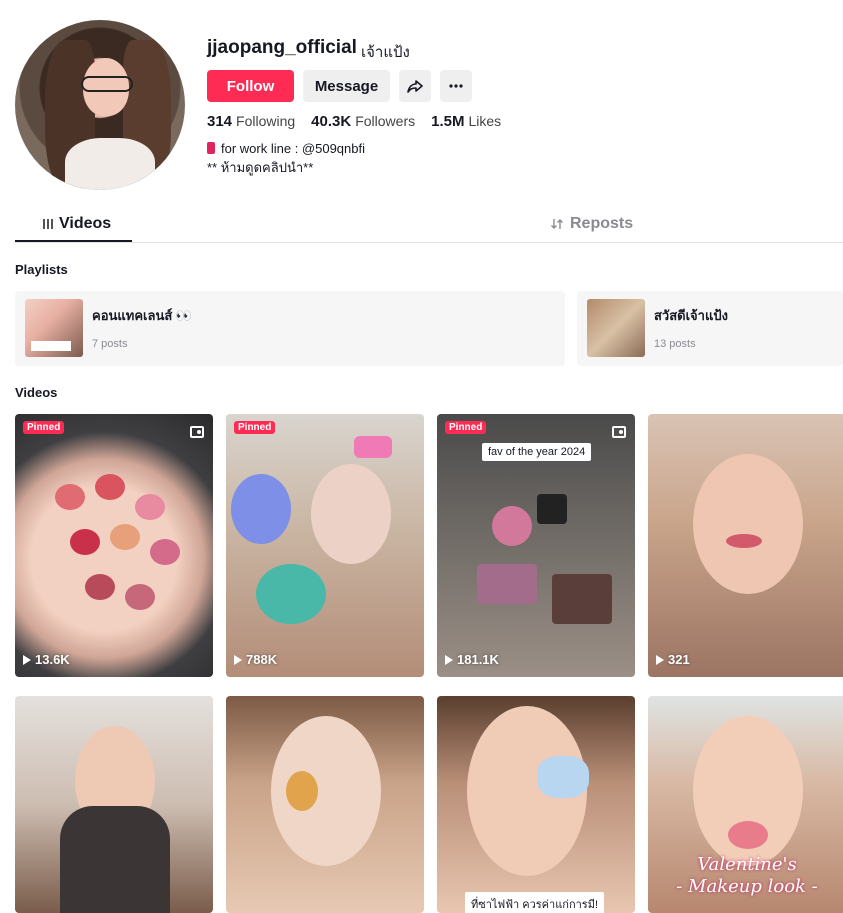 This screenshot has width=843, height=913. I want to click on view-count: 321, so click(673, 659).